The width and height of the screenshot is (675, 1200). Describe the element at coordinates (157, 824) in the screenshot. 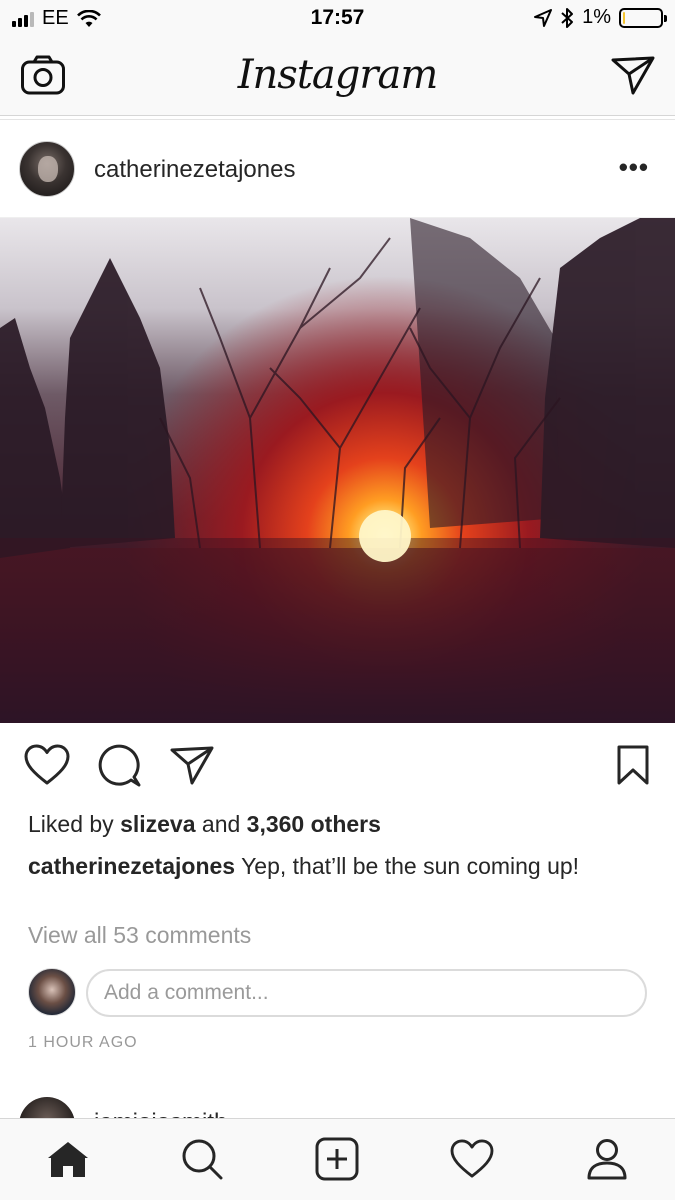

I see `liked-by-user: slizeva` at that location.